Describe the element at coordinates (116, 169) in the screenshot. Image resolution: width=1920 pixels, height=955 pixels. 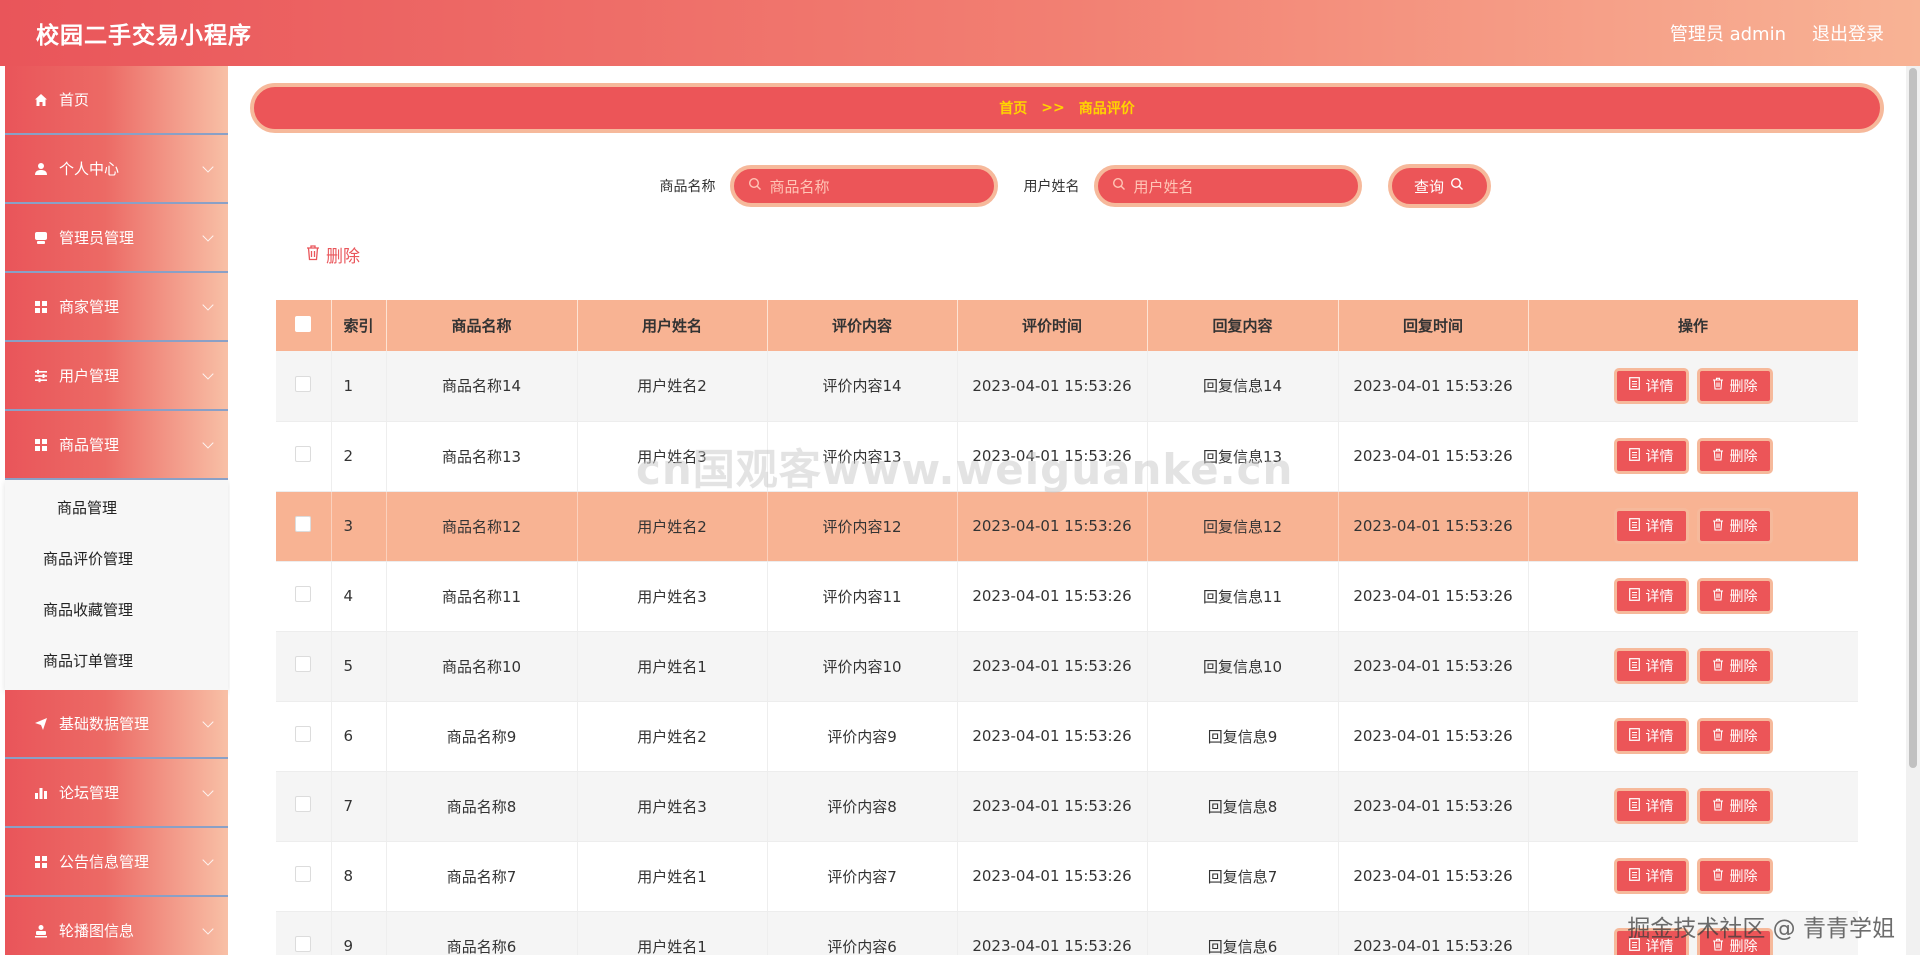
I see `sidebar-item-personal-center: 个人中心` at that location.